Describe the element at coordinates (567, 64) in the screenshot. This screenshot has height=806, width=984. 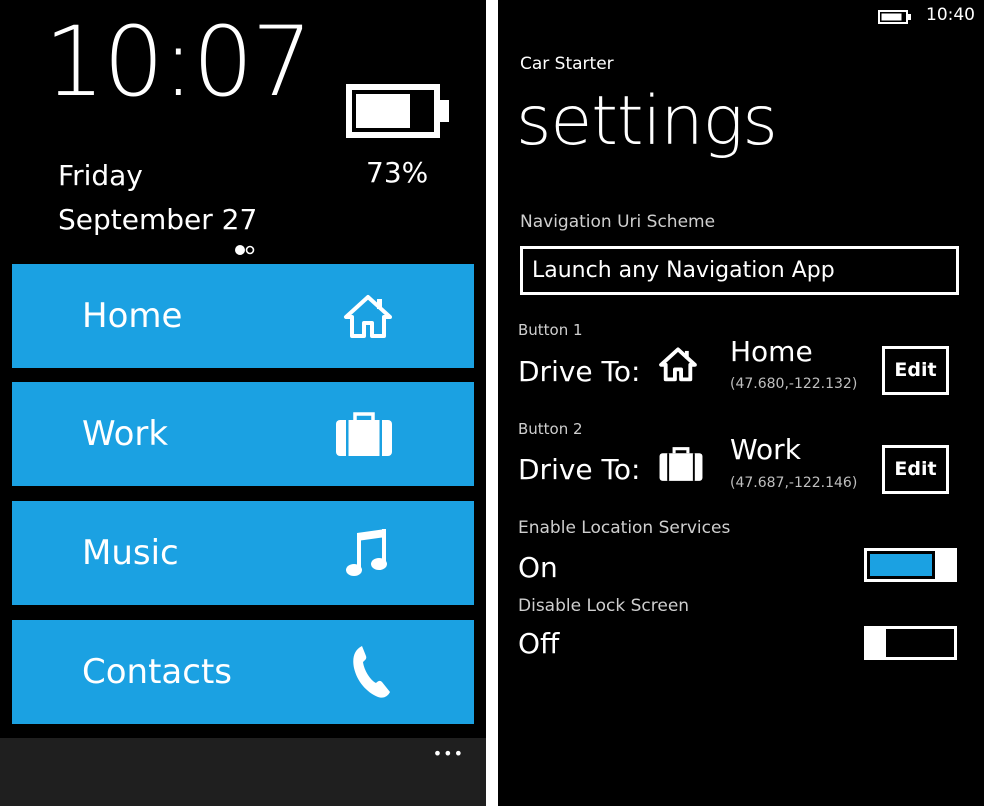
I see `app-name: Car Starter` at that location.